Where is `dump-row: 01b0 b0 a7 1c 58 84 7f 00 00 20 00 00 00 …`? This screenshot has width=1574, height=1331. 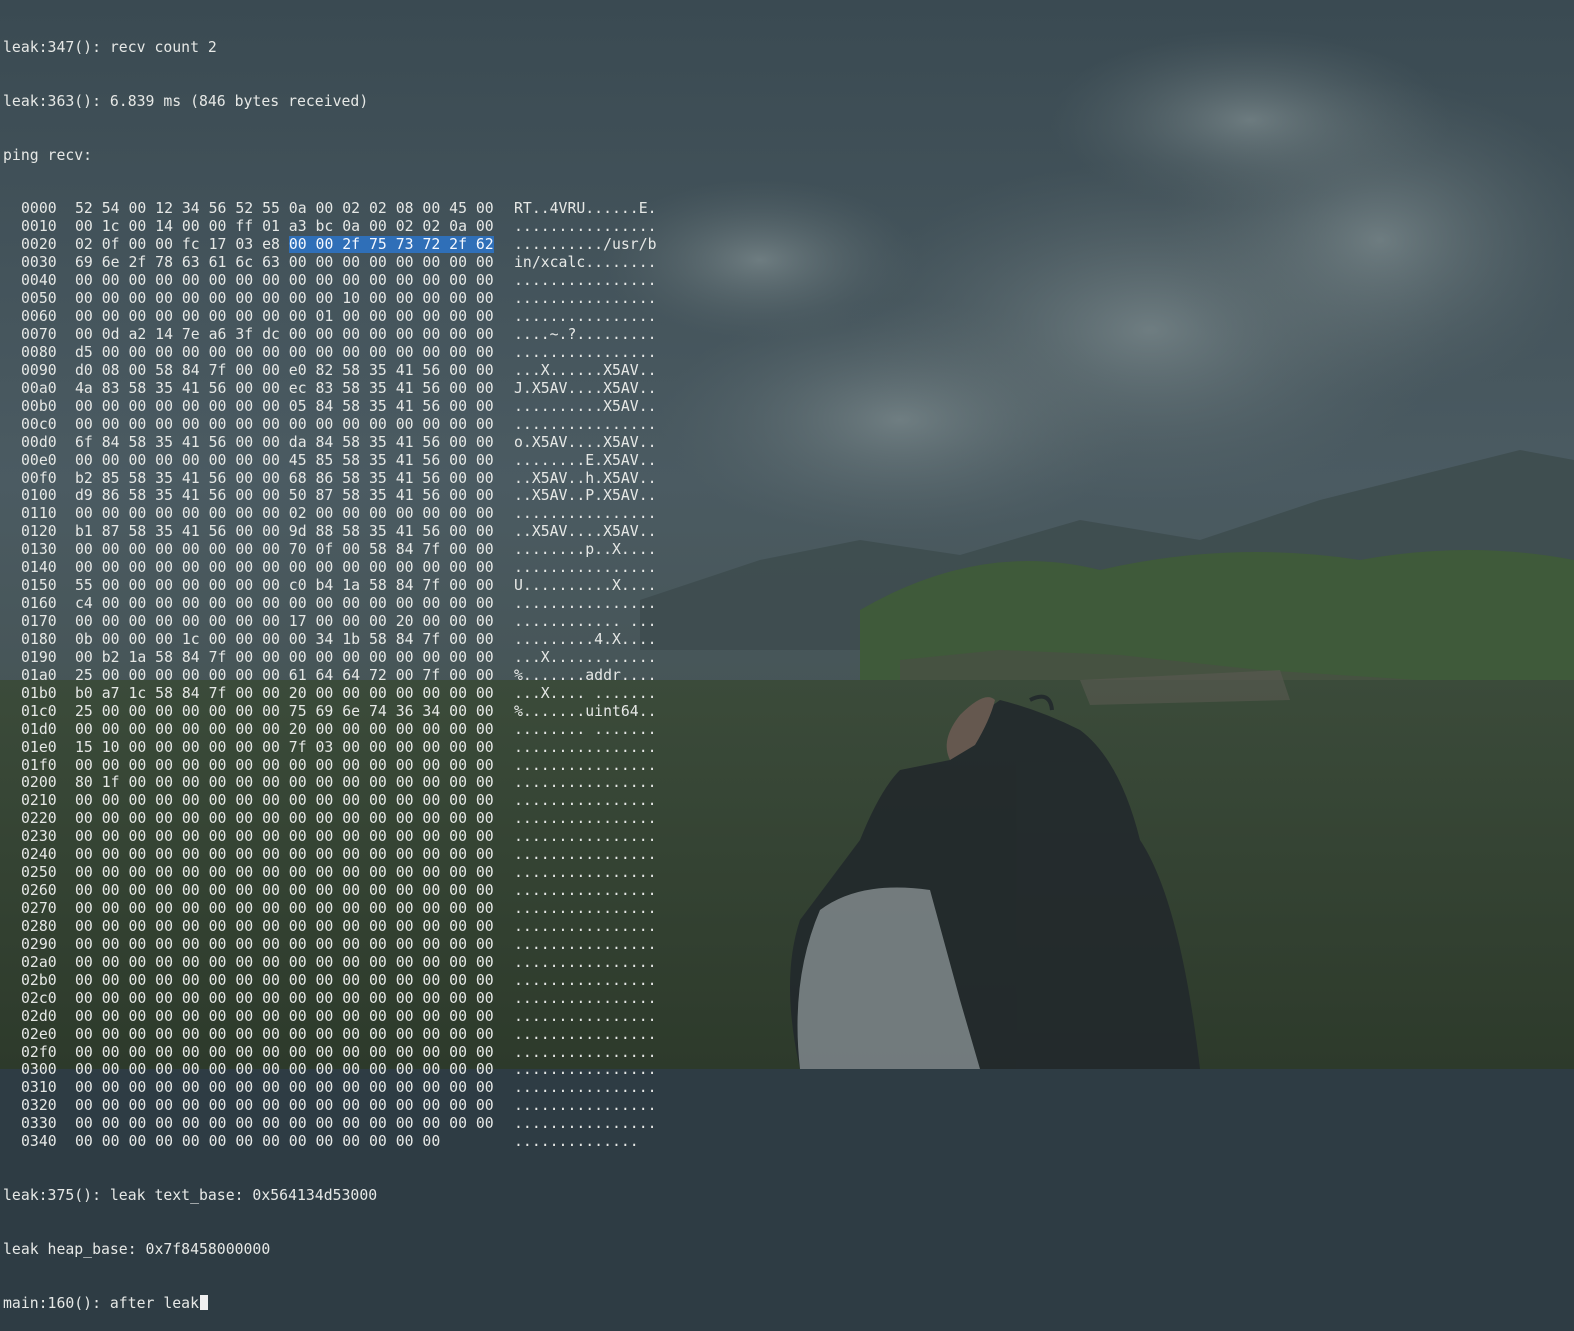
dump-row: 01b0 b0 a7 1c 58 84 7f 00 00 20 00 00 00 … is located at coordinates (788, 694).